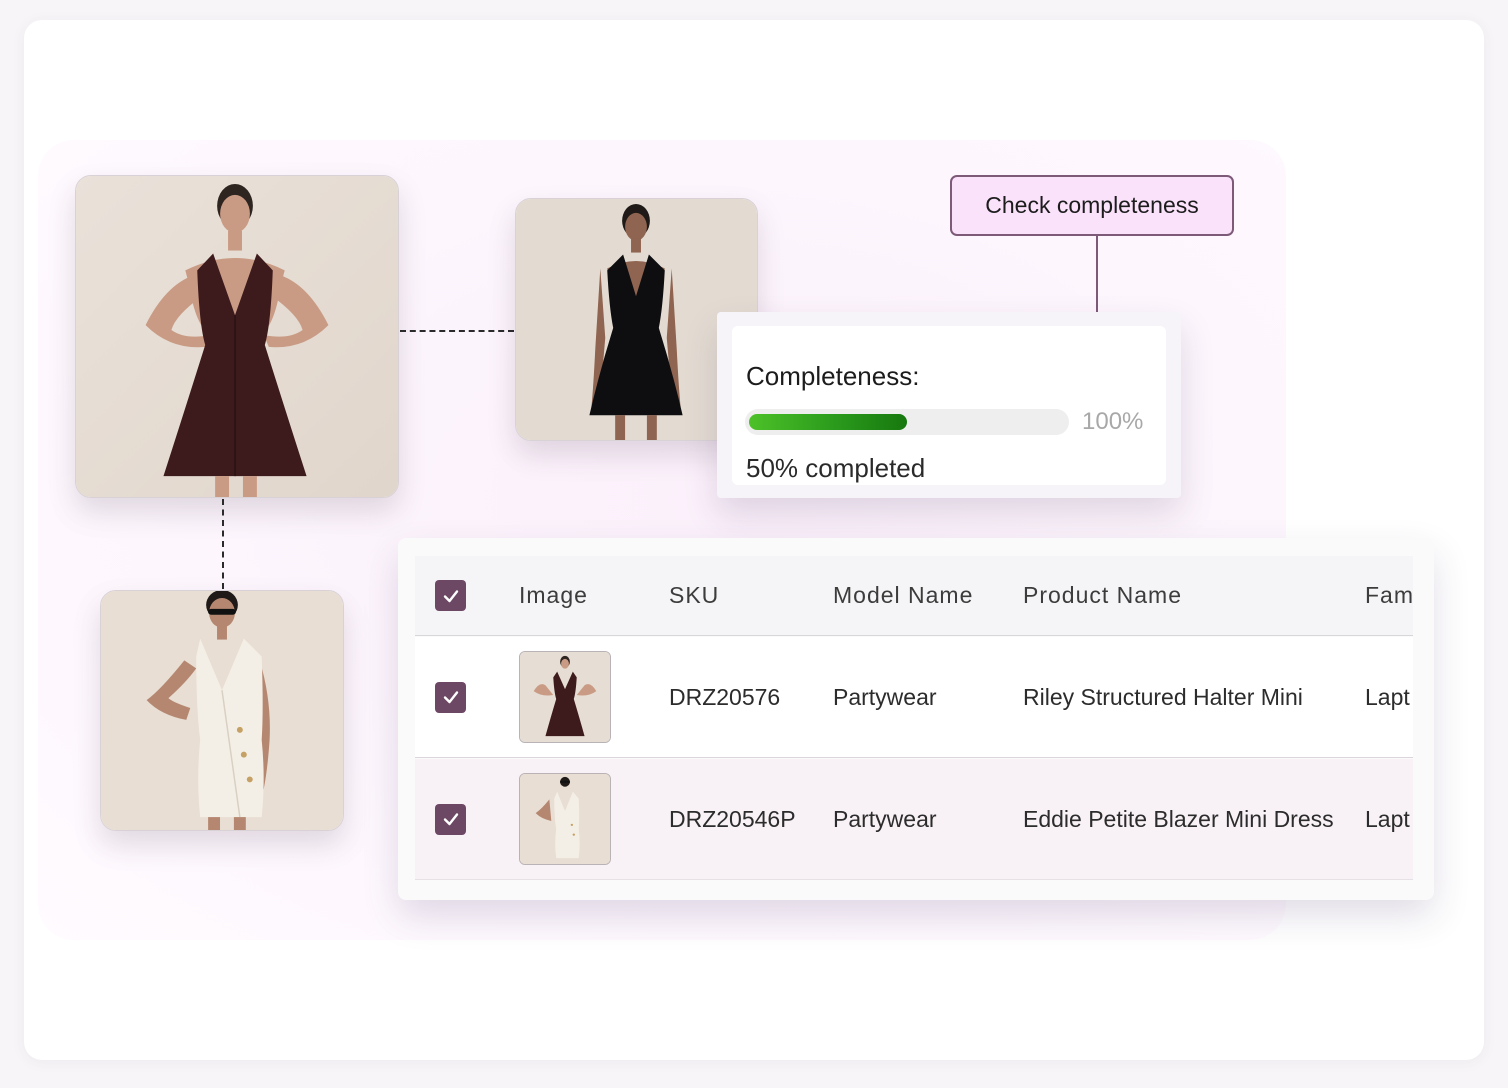 The width and height of the screenshot is (1508, 1088). What do you see at coordinates (1092, 205) in the screenshot?
I see `check-completeness-button: Check completeness` at bounding box center [1092, 205].